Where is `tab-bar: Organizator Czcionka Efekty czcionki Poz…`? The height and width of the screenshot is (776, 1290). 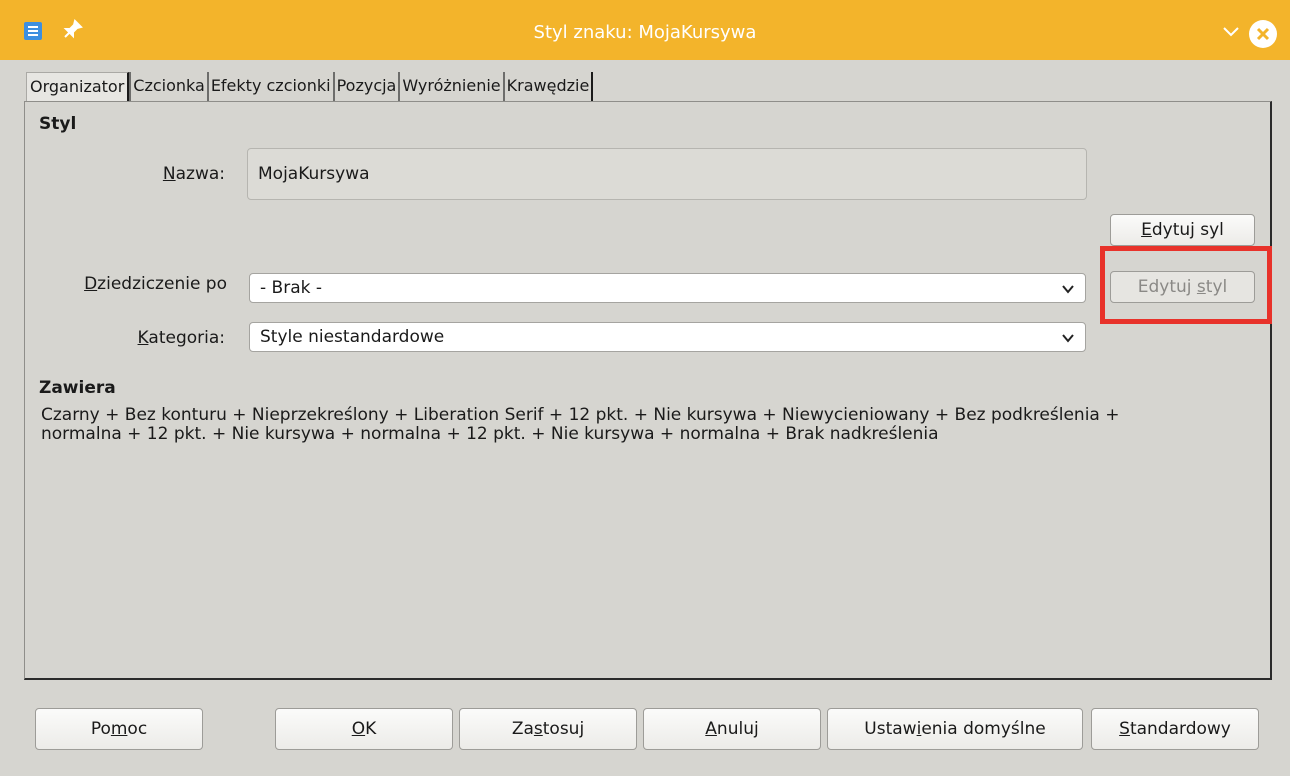 tab-bar: Organizator Czcionka Efekty czcionki Poz… is located at coordinates (310, 87).